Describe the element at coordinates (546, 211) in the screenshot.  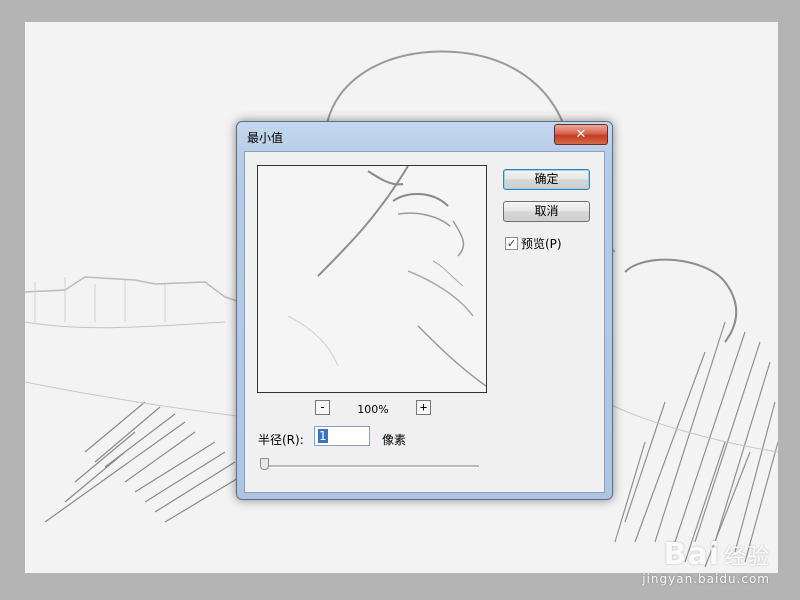
I see `cancel-button: 取消` at that location.